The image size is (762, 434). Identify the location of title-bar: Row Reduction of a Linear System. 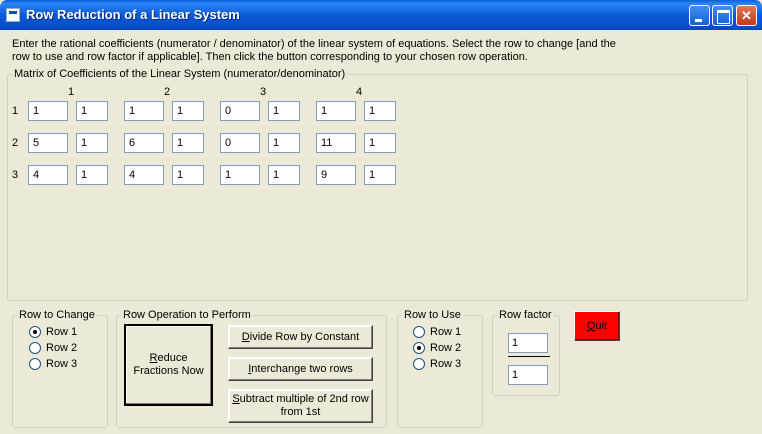
(381, 15).